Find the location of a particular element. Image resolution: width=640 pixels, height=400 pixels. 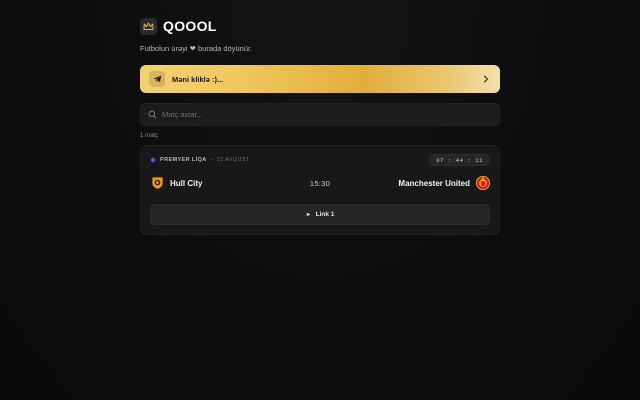

match-date: 22 AVQUST is located at coordinates (233, 160).